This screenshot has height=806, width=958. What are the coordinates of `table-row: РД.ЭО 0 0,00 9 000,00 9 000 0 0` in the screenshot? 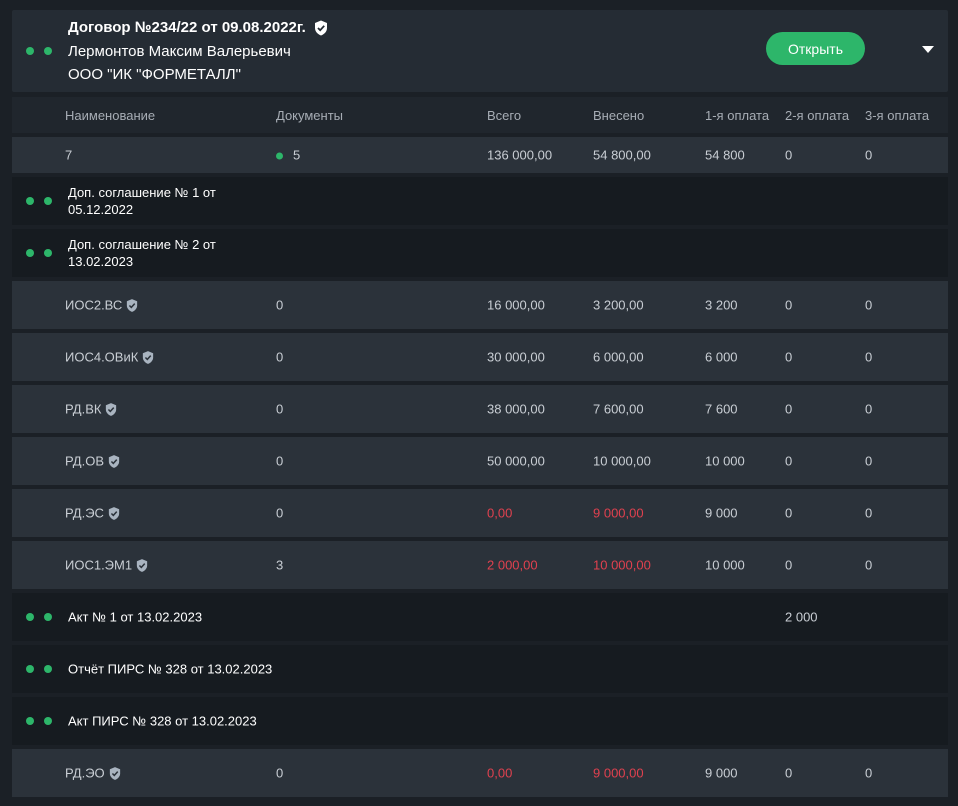 It's located at (480, 773).